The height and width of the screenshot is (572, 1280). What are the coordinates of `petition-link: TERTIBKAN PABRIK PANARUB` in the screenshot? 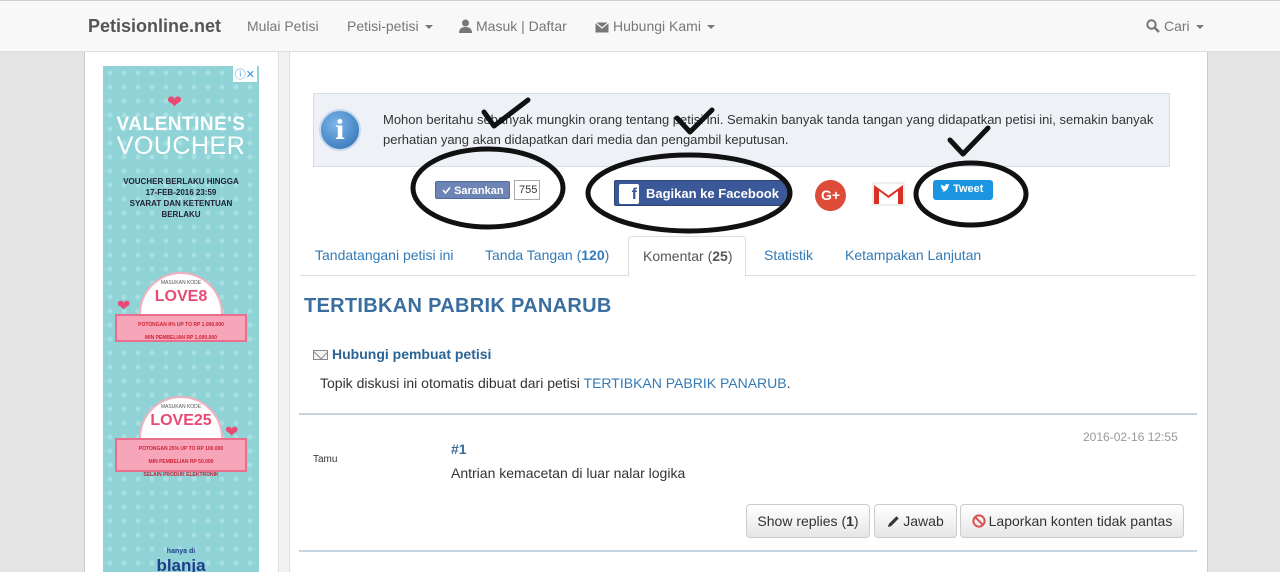 It's located at (685, 383).